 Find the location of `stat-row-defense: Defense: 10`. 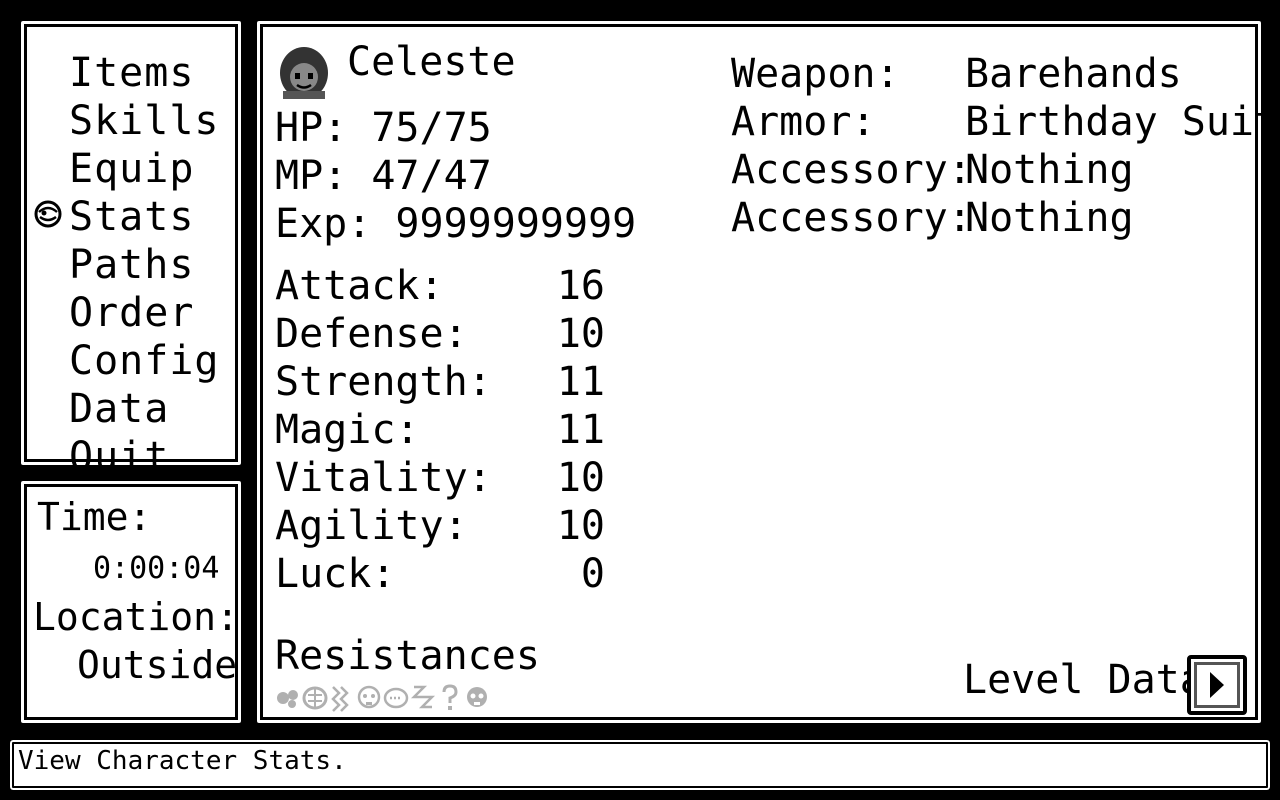

stat-row-defense: Defense: 10 is located at coordinates (440, 335).